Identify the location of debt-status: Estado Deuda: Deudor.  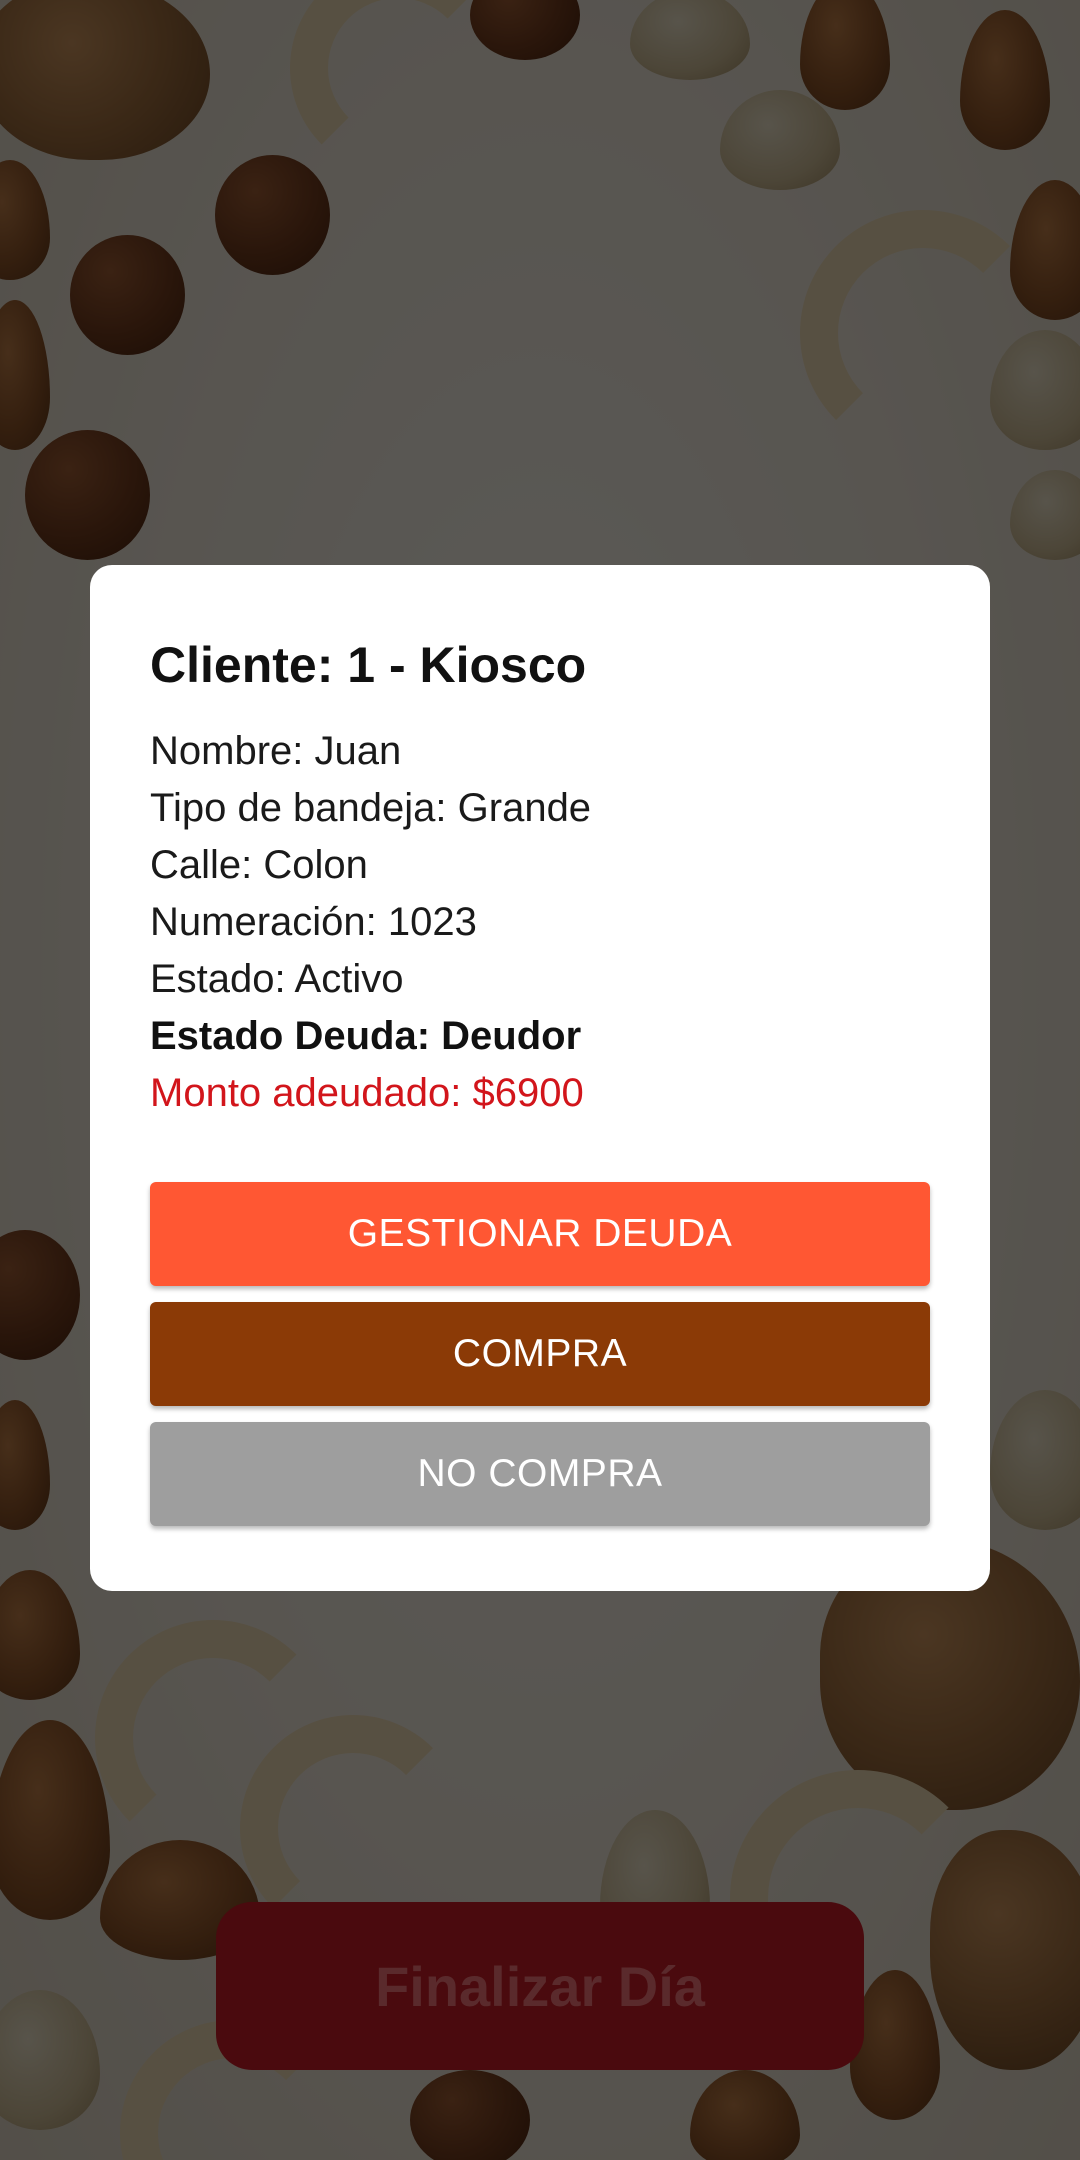
(366, 1036).